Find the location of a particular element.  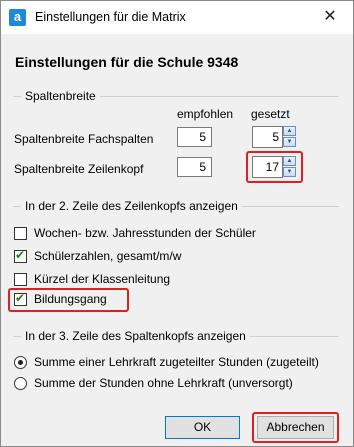

column-header-set: gesetzt is located at coordinates (270, 114).